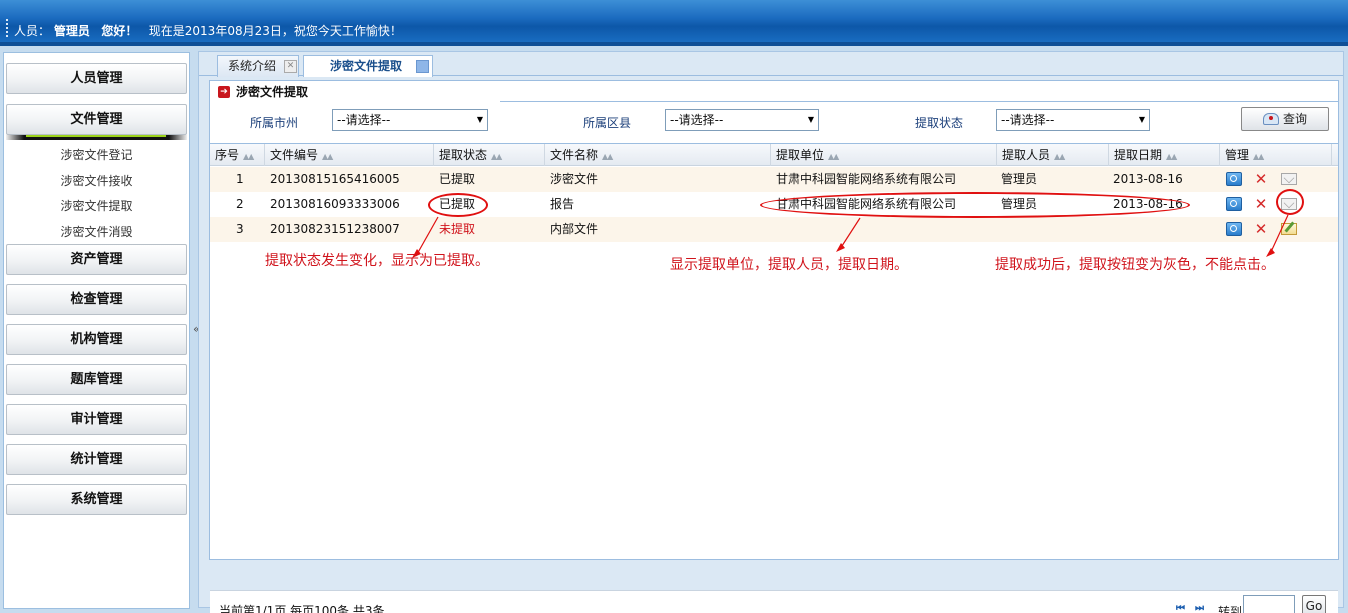  I want to click on top-header: 人员： 管理员 您好！ 现在是2013年08月23日，祝您今天工作愉快！, so click(674, 23).